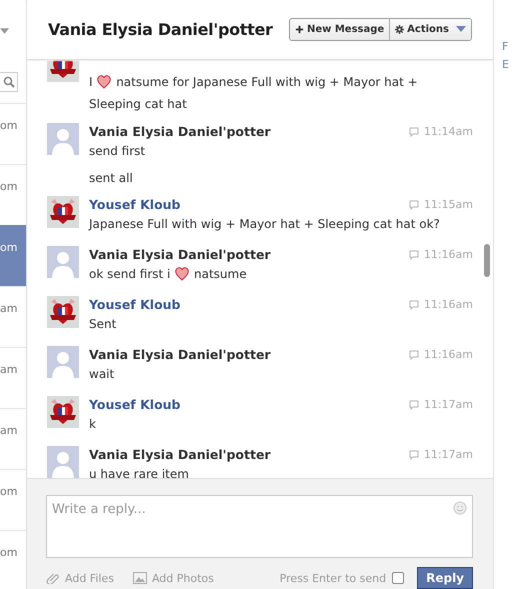  What do you see at coordinates (111, 178) in the screenshot?
I see `message-text: sent all` at bounding box center [111, 178].